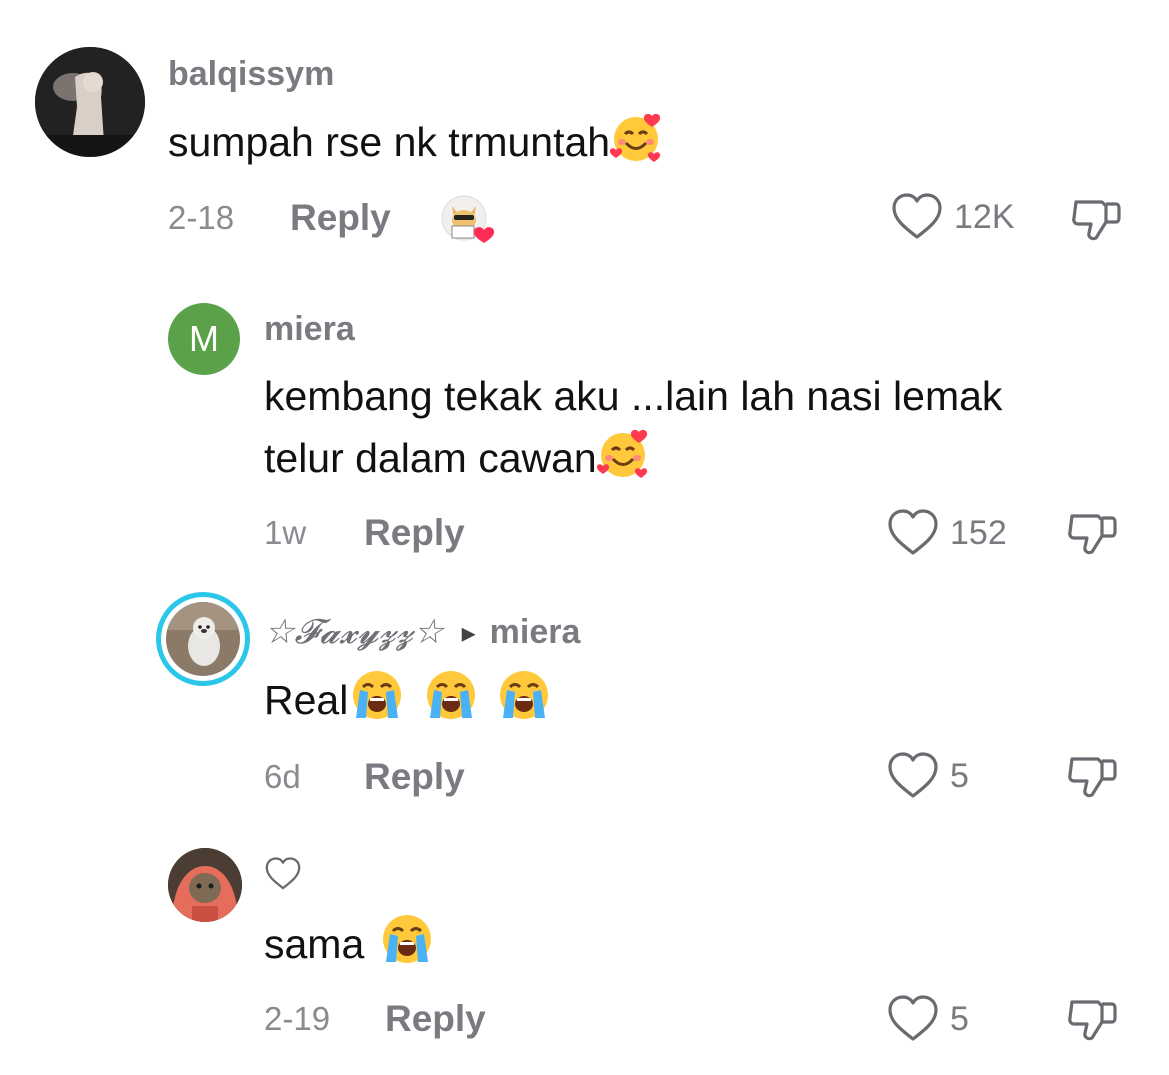 This screenshot has height=1075, width=1169. I want to click on dislike-button, so click(1092, 1022).